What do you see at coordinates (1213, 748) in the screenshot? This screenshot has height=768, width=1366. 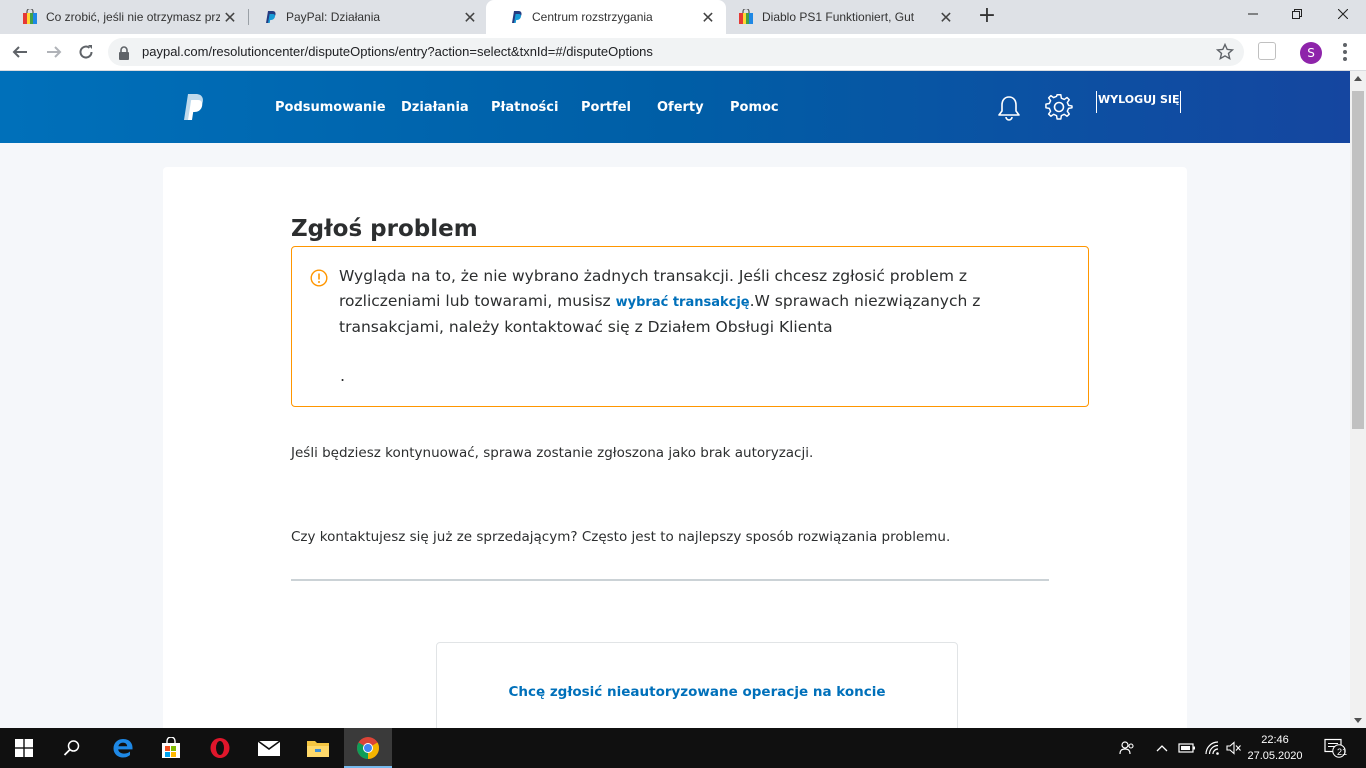 I see `wifi-icon` at bounding box center [1213, 748].